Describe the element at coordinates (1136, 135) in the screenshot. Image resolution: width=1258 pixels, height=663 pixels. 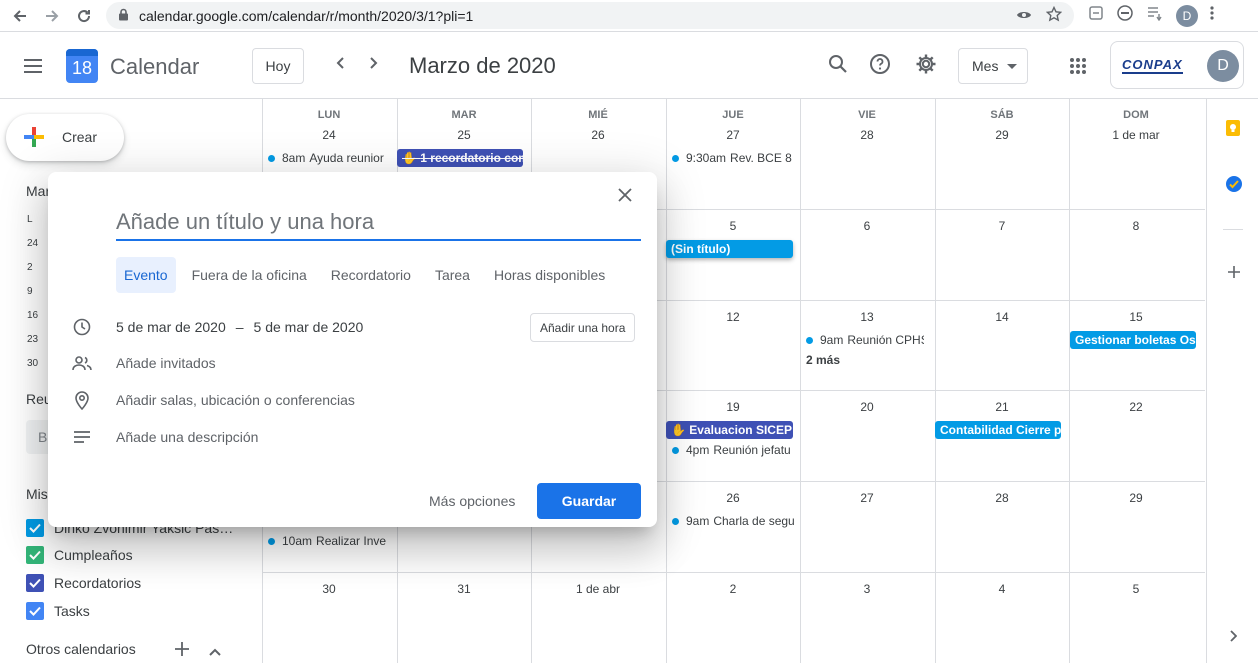
I see `day-number: 1 de mar` at that location.